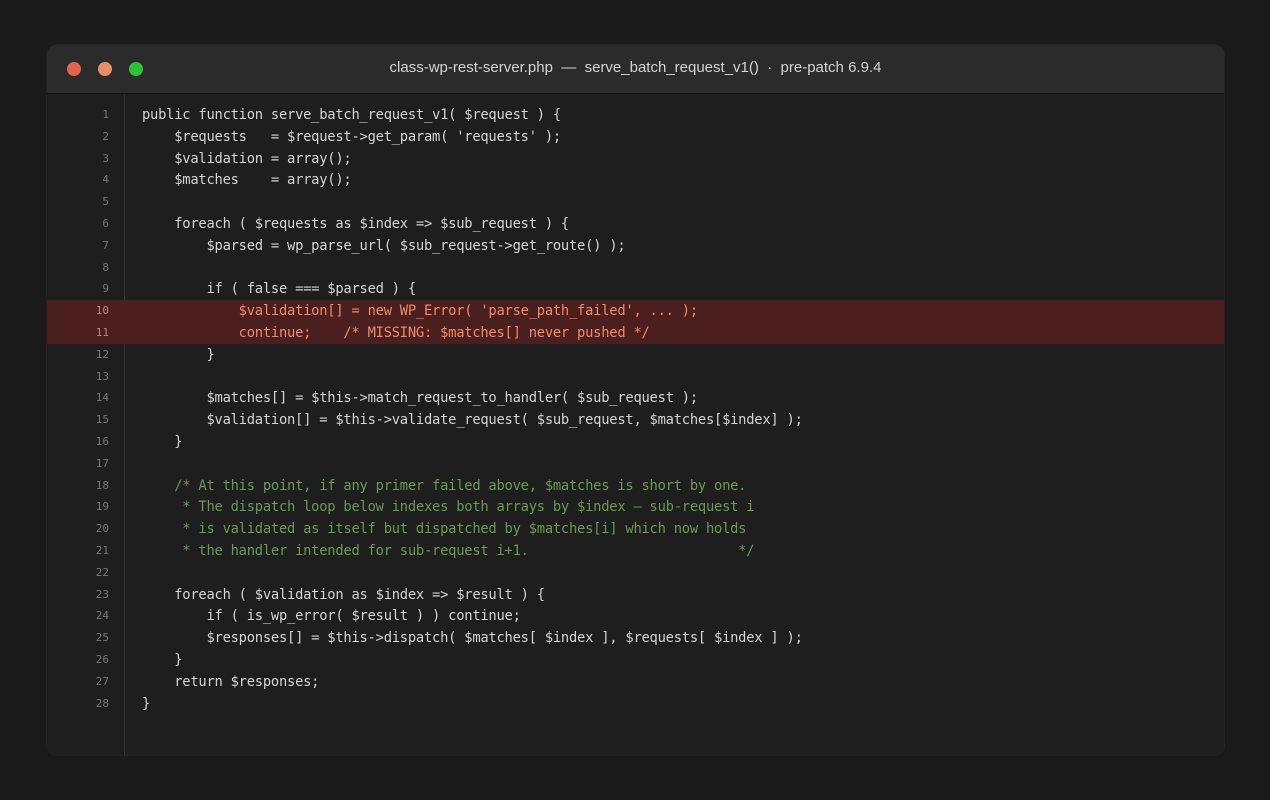  I want to click on line-number: 15, so click(102, 420).